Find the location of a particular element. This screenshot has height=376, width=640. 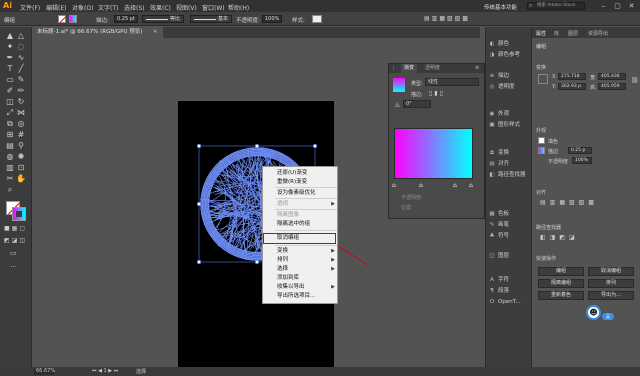

assistant-badge: 英 is located at coordinates (608, 316).